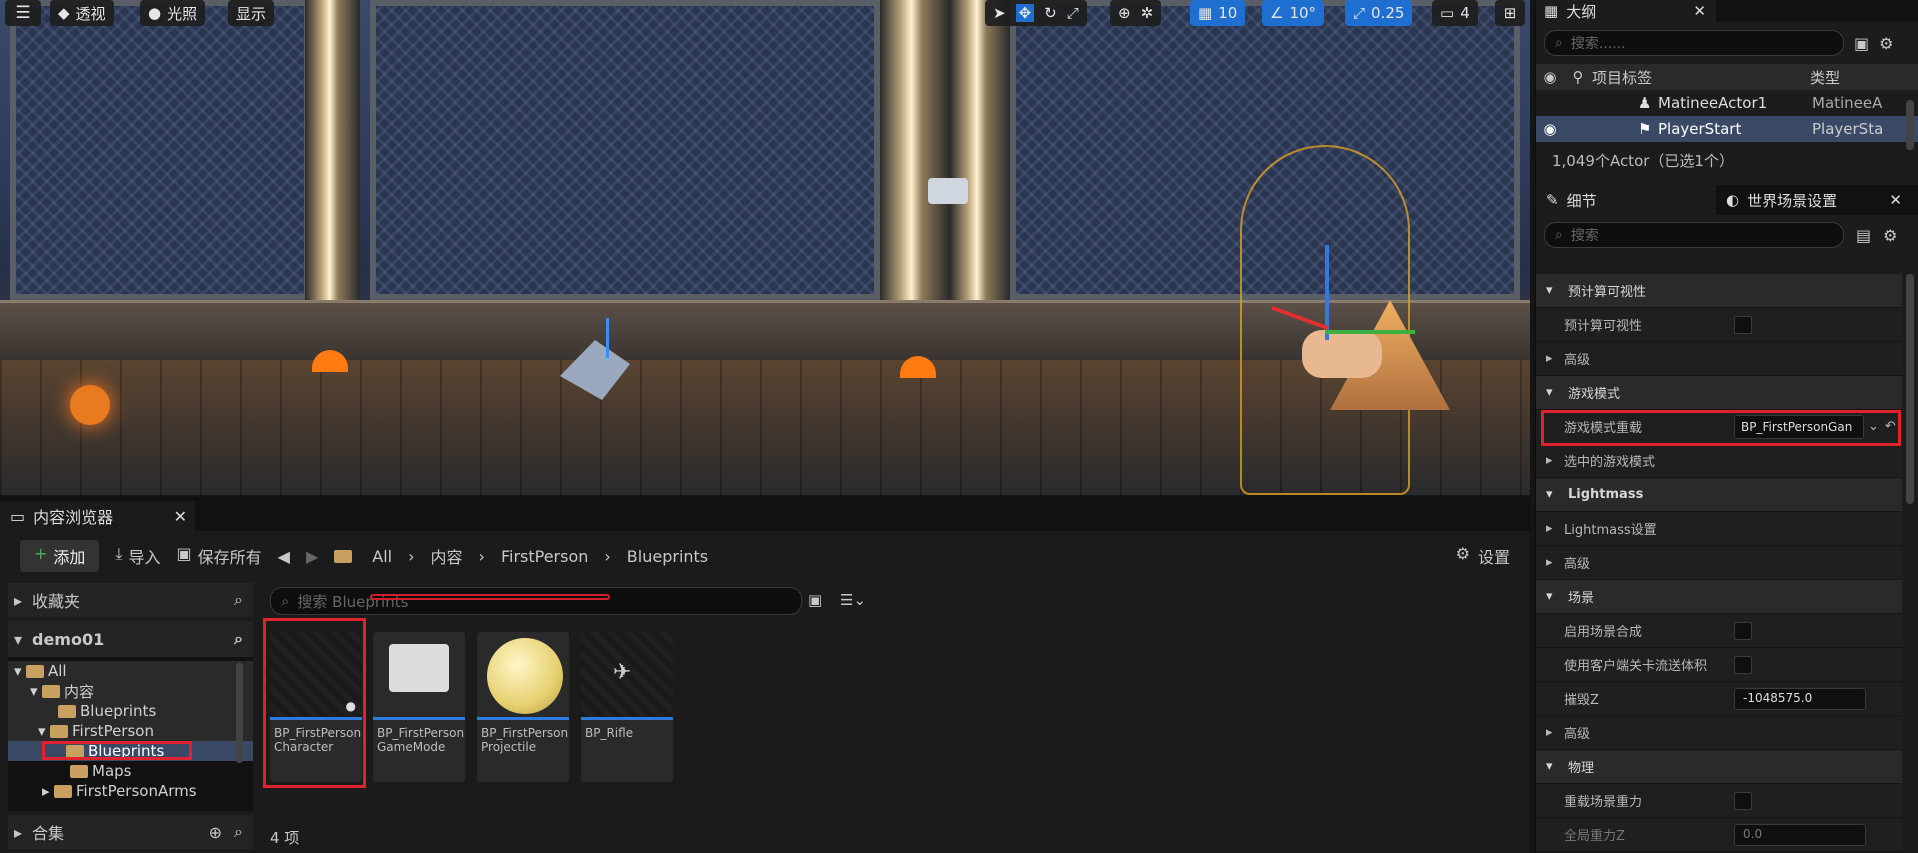 The width and height of the screenshot is (1918, 853). What do you see at coordinates (1719, 529) in the screenshot?
I see `prop-lightmass-settings: ▸ Lightmass设置` at bounding box center [1719, 529].